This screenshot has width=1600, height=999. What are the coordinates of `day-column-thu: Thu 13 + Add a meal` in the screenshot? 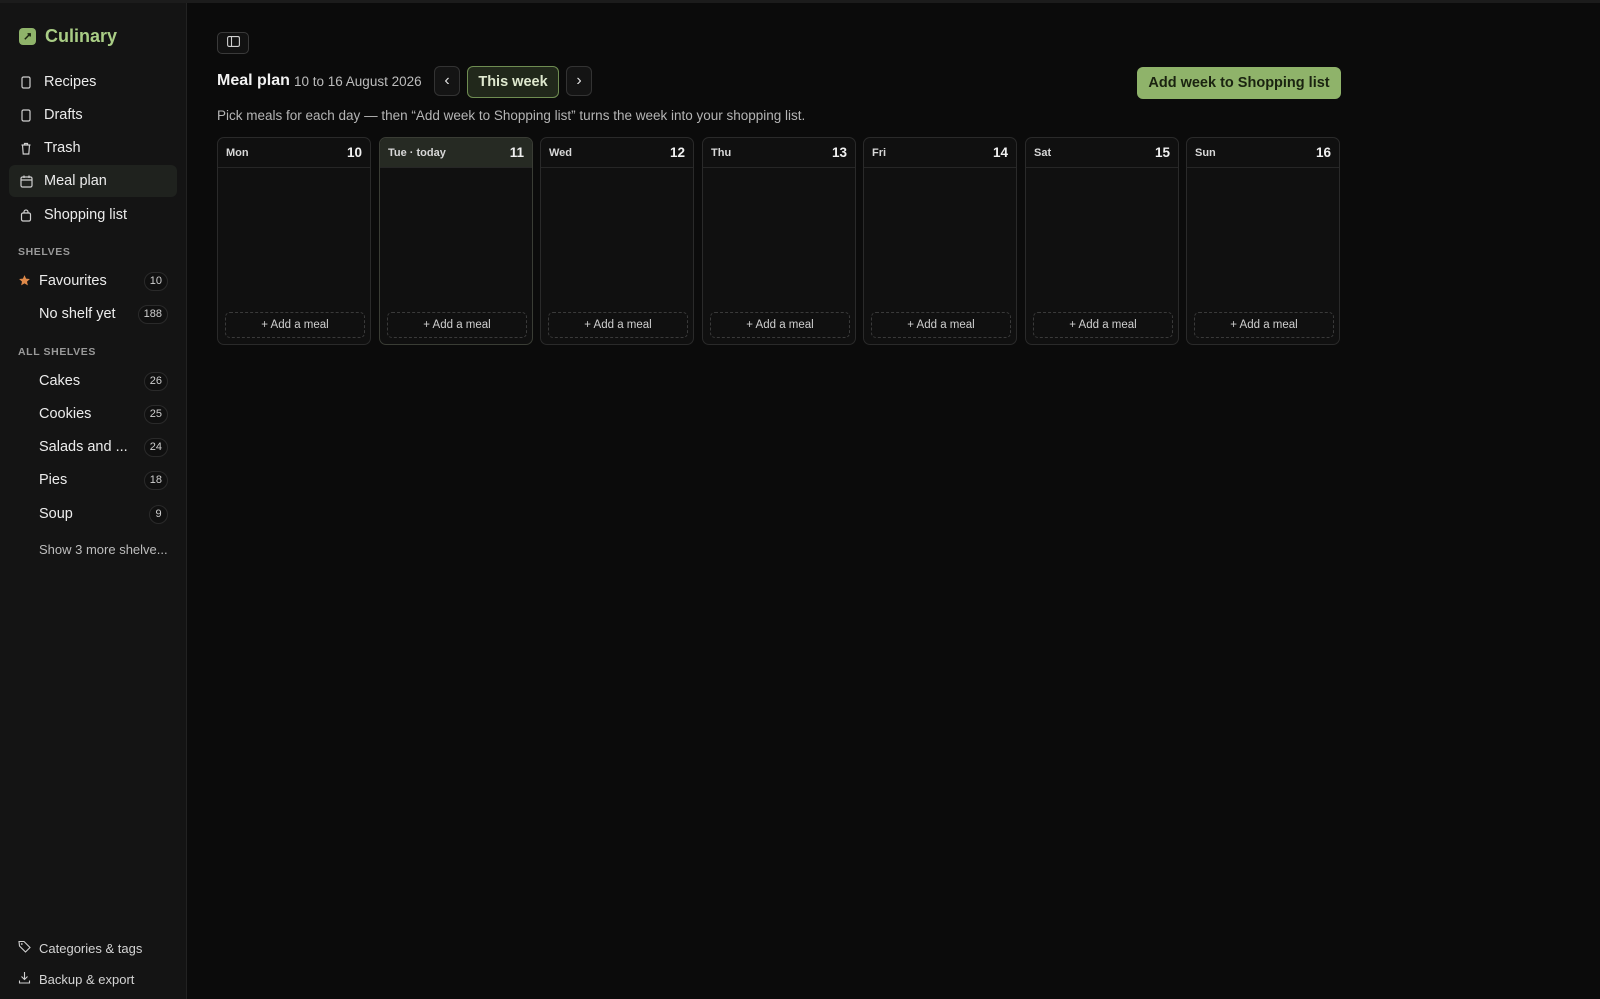 It's located at (779, 241).